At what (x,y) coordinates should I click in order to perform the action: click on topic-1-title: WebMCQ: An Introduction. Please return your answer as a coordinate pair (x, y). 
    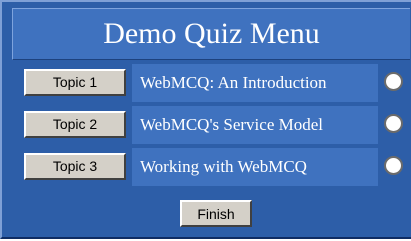
    Looking at the image, I should click on (255, 83).